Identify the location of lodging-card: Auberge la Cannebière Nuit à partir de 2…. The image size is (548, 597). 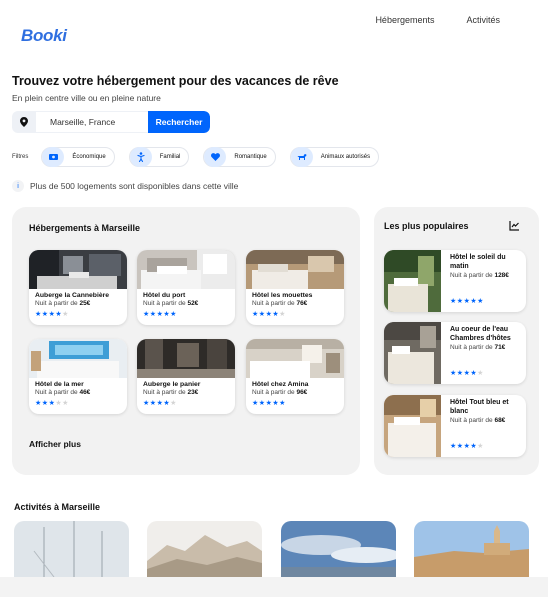
(78, 287).